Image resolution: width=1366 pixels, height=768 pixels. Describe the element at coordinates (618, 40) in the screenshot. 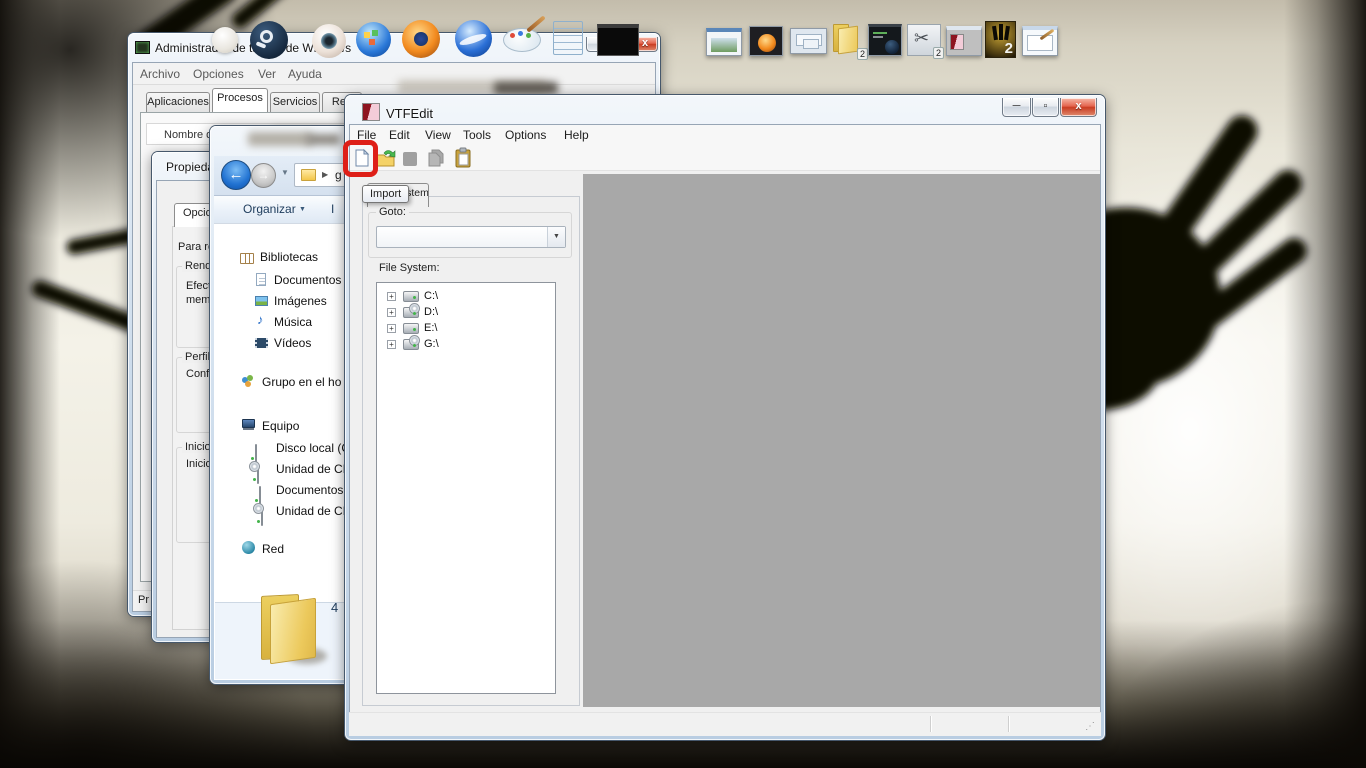

I see `command-prompt-icon` at that location.